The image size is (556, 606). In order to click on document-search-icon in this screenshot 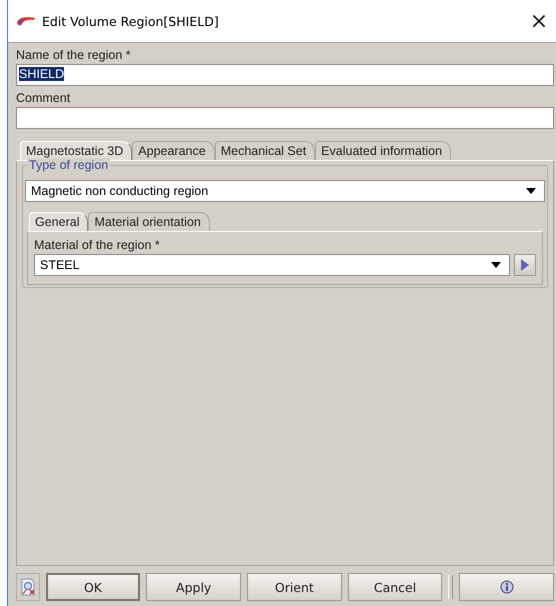, I will do `click(28, 587)`.